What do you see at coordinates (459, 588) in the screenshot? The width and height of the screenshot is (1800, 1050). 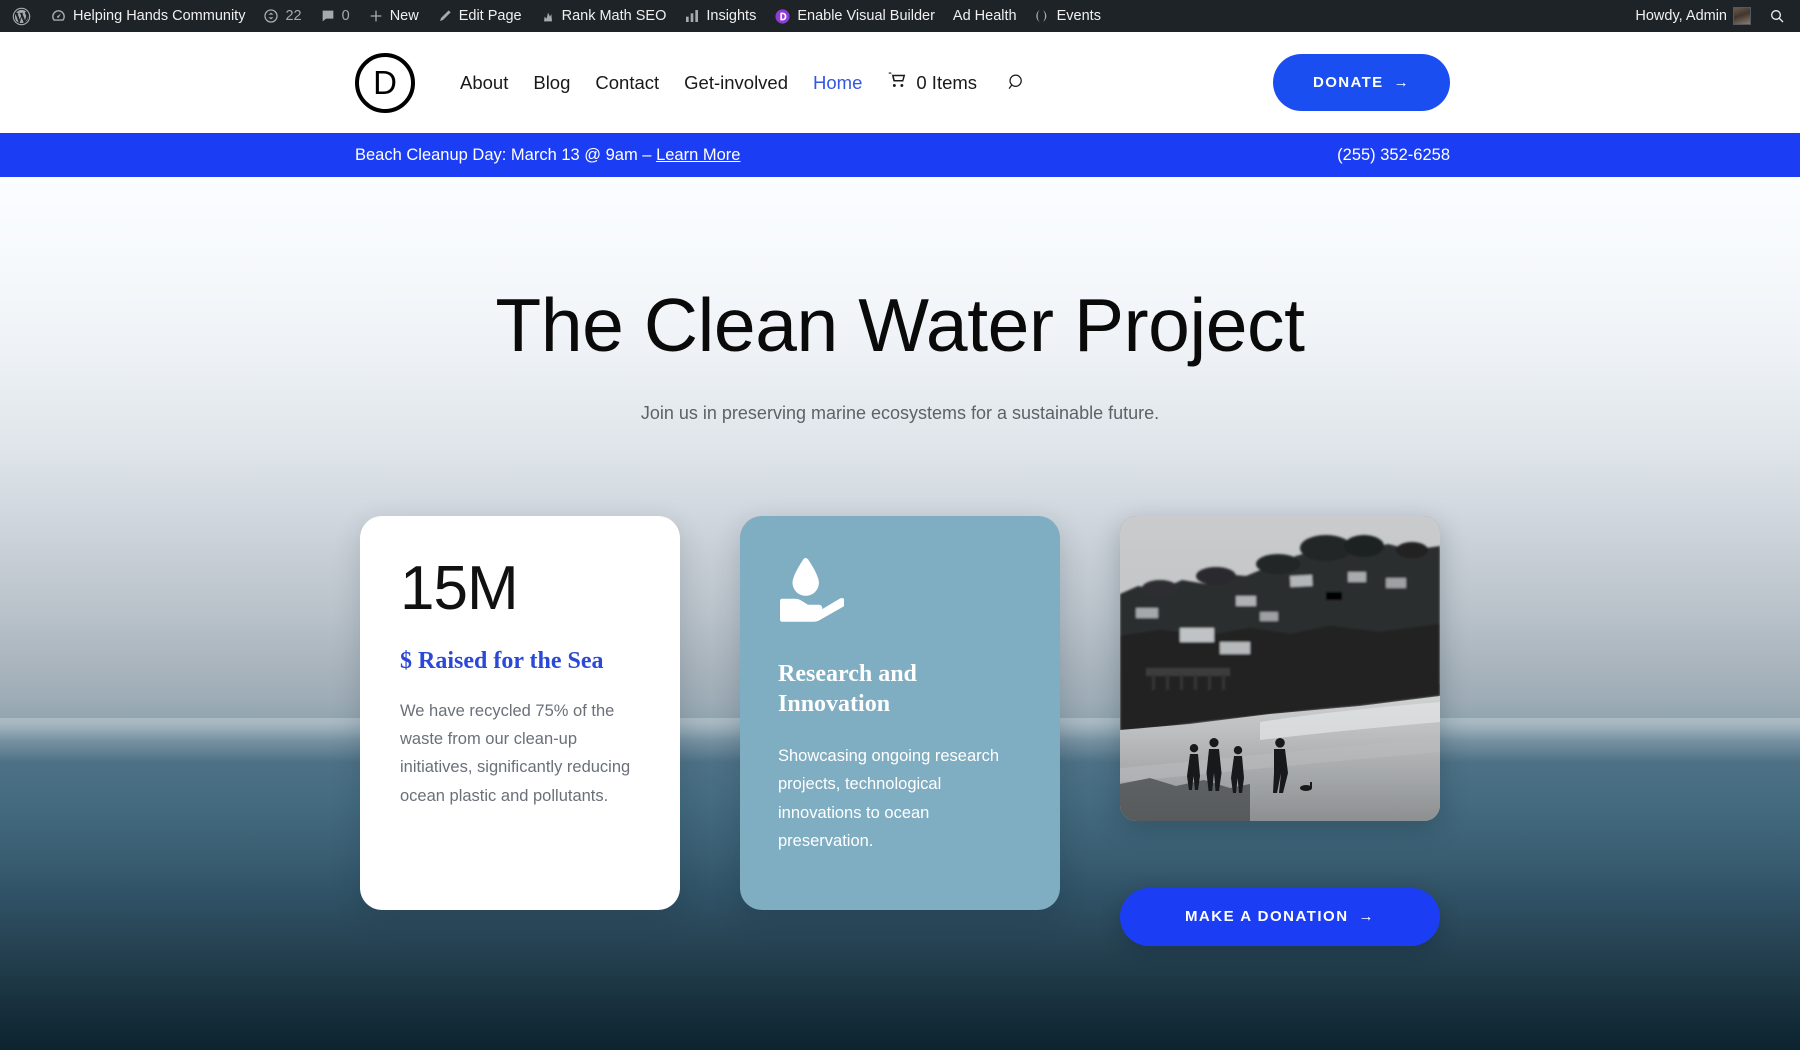 I see `stat-number: 15M` at bounding box center [459, 588].